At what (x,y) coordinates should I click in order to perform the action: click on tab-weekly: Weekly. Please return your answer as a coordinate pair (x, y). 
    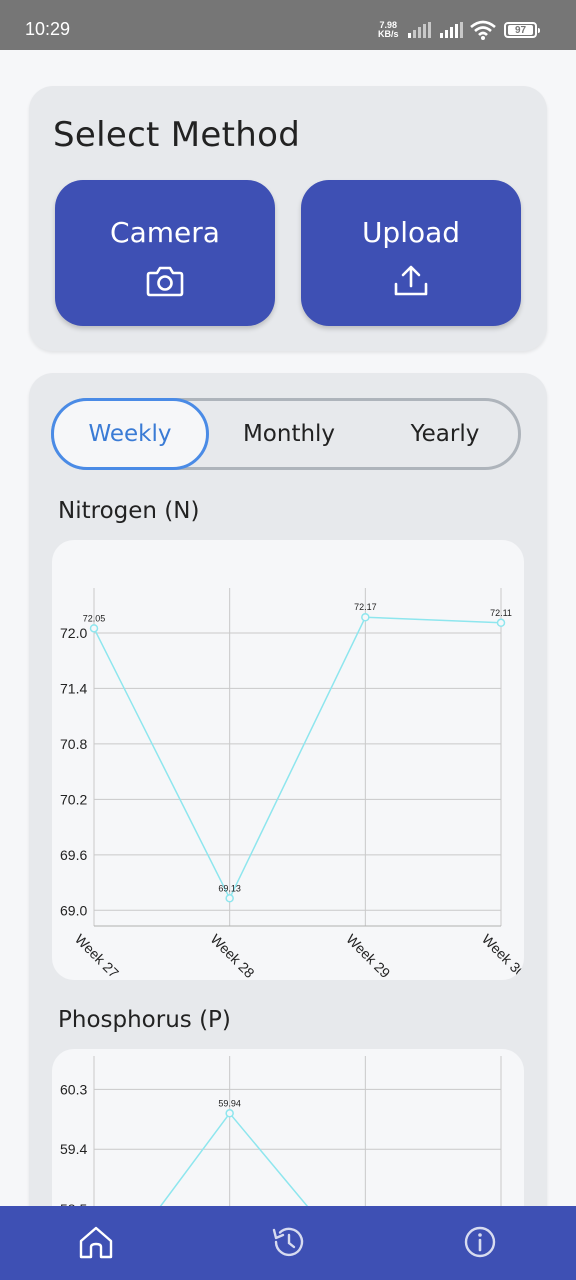
    Looking at the image, I should click on (130, 434).